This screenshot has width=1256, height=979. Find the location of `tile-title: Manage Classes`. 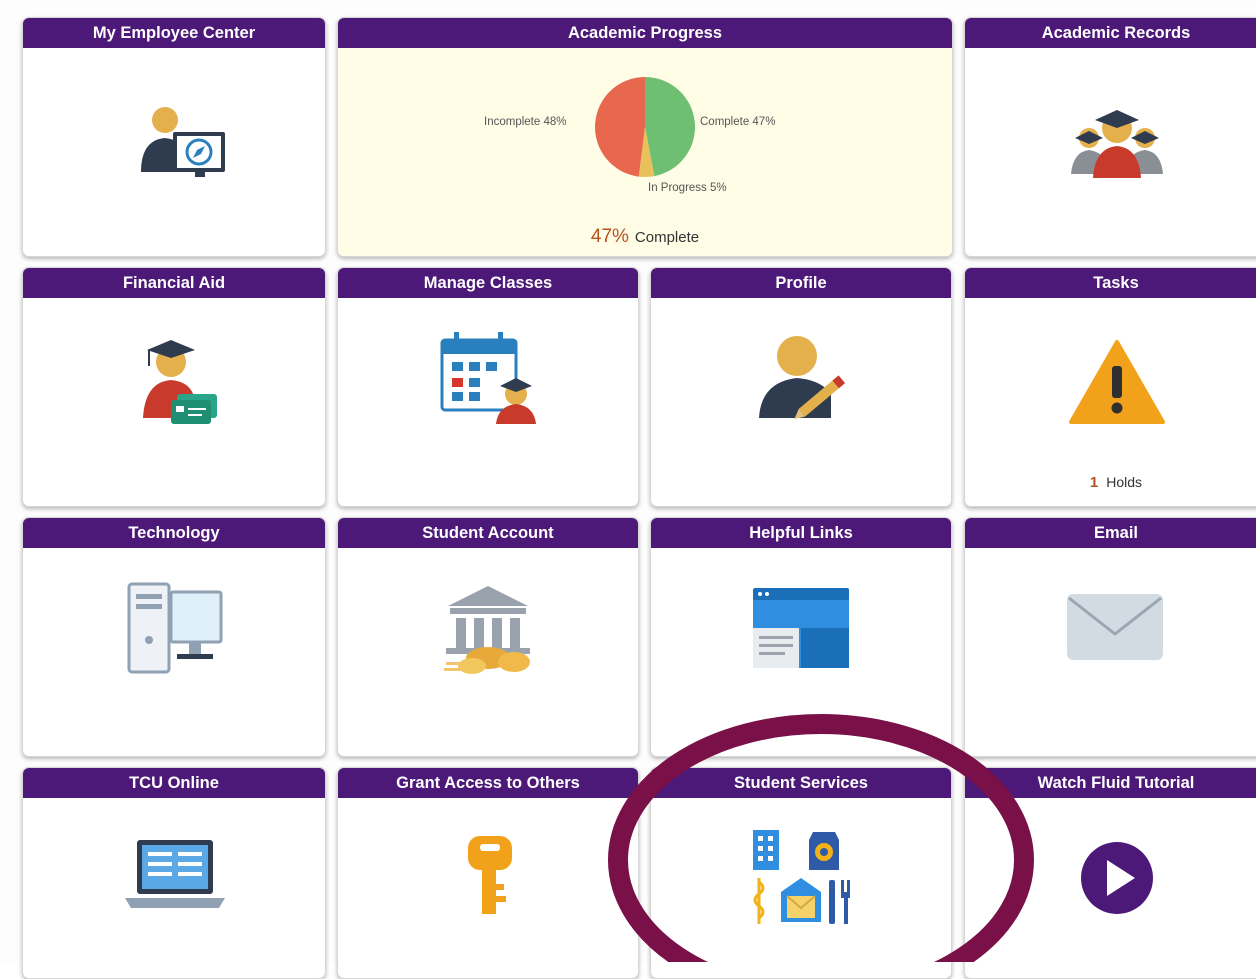

tile-title: Manage Classes is located at coordinates (488, 283).